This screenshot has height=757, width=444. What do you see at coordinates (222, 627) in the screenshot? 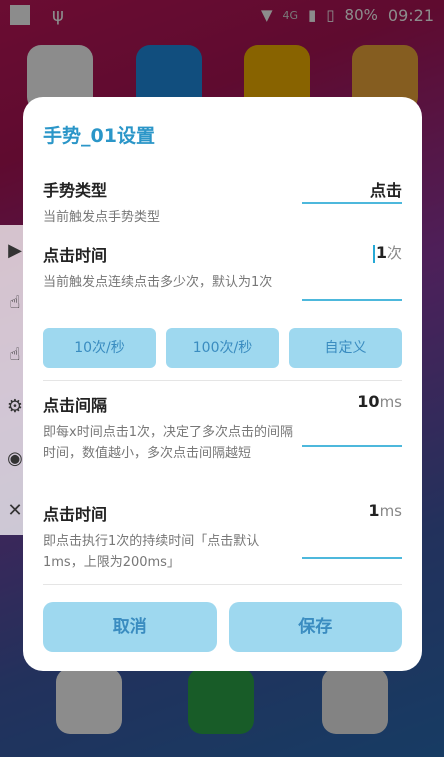
I see `dialog-footer: 取消 保存` at bounding box center [222, 627].